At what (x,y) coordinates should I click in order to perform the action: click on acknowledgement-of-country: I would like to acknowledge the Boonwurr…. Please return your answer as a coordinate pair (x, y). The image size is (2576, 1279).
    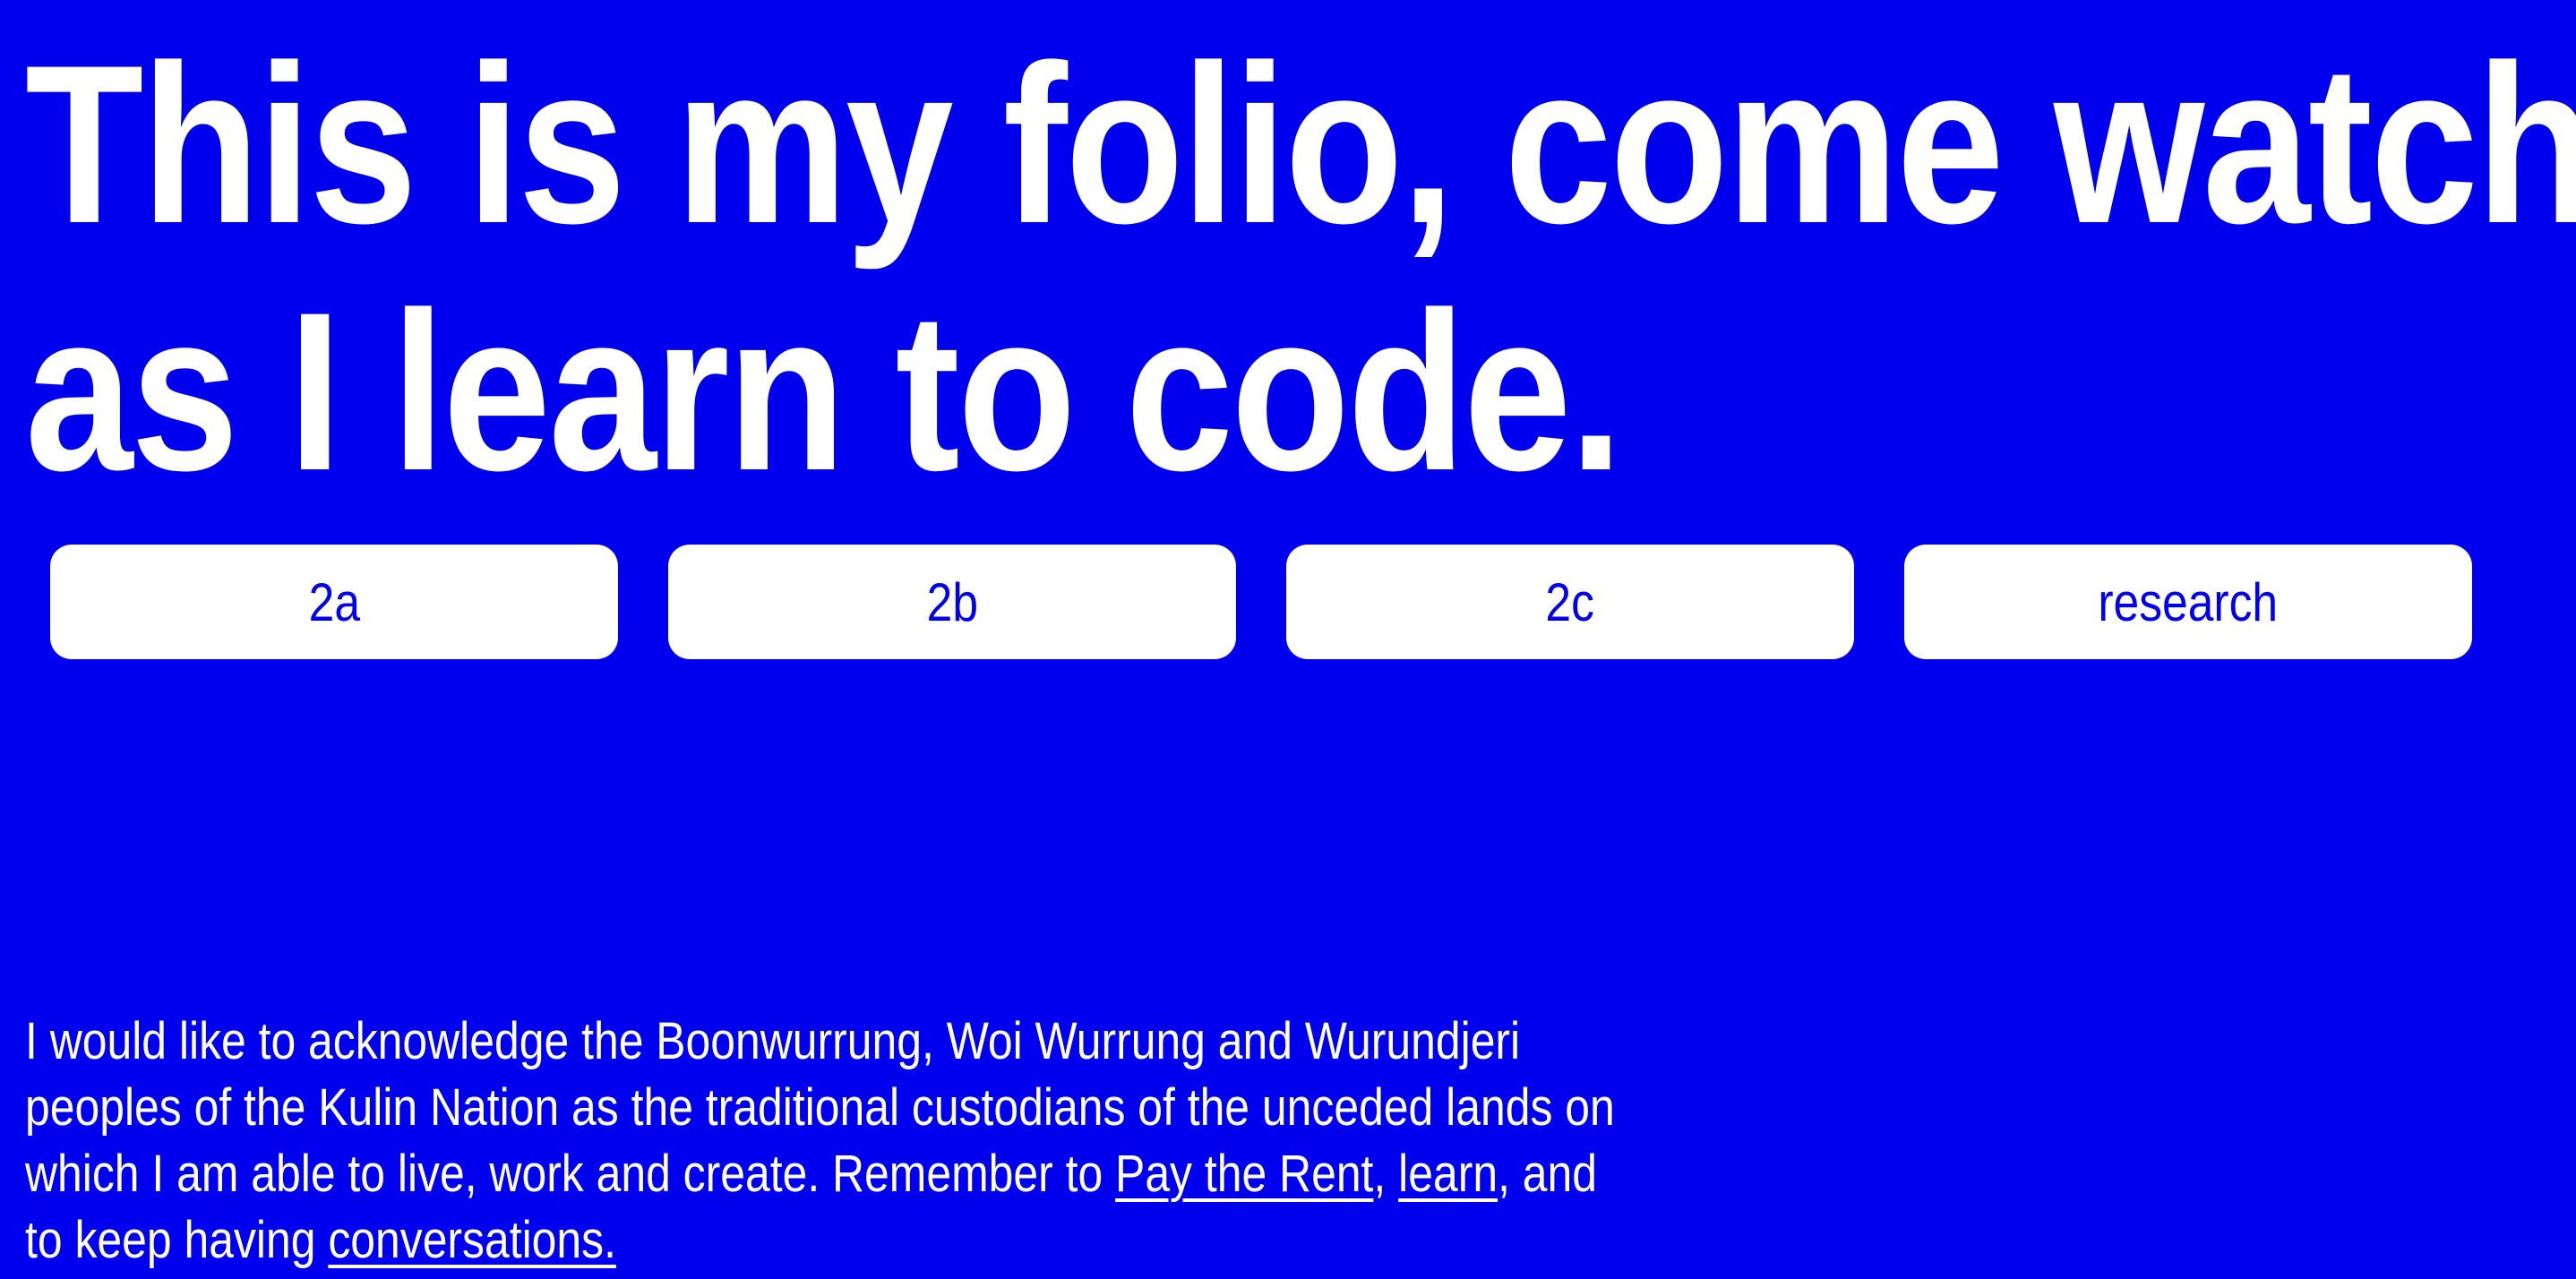
    Looking at the image, I should click on (872, 1142).